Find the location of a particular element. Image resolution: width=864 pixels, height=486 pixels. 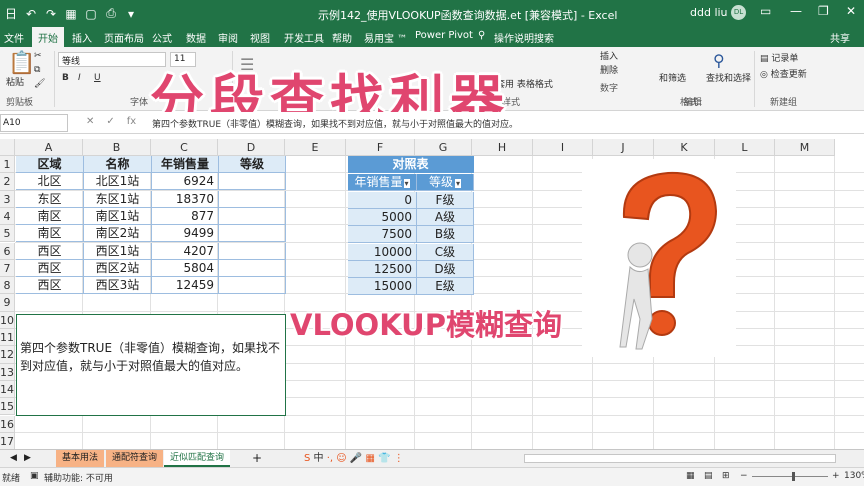

tab-page-layout: 页面布局 is located at coordinates (124, 37).